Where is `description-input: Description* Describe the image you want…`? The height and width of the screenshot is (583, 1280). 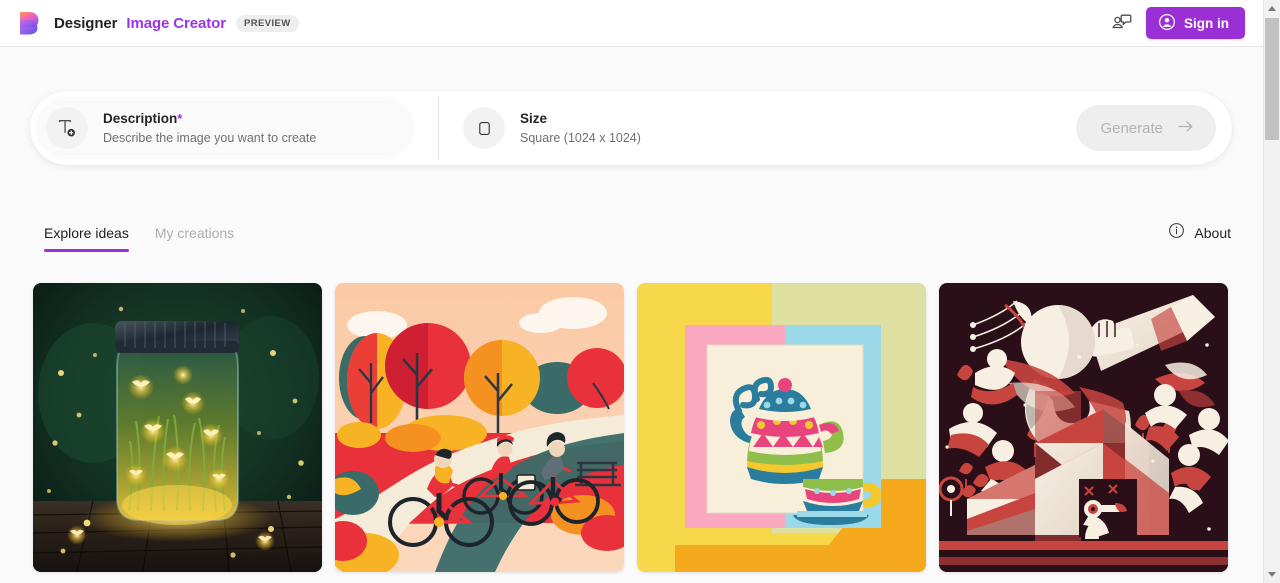 description-input: Description* Describe the image you want… is located at coordinates (225, 128).